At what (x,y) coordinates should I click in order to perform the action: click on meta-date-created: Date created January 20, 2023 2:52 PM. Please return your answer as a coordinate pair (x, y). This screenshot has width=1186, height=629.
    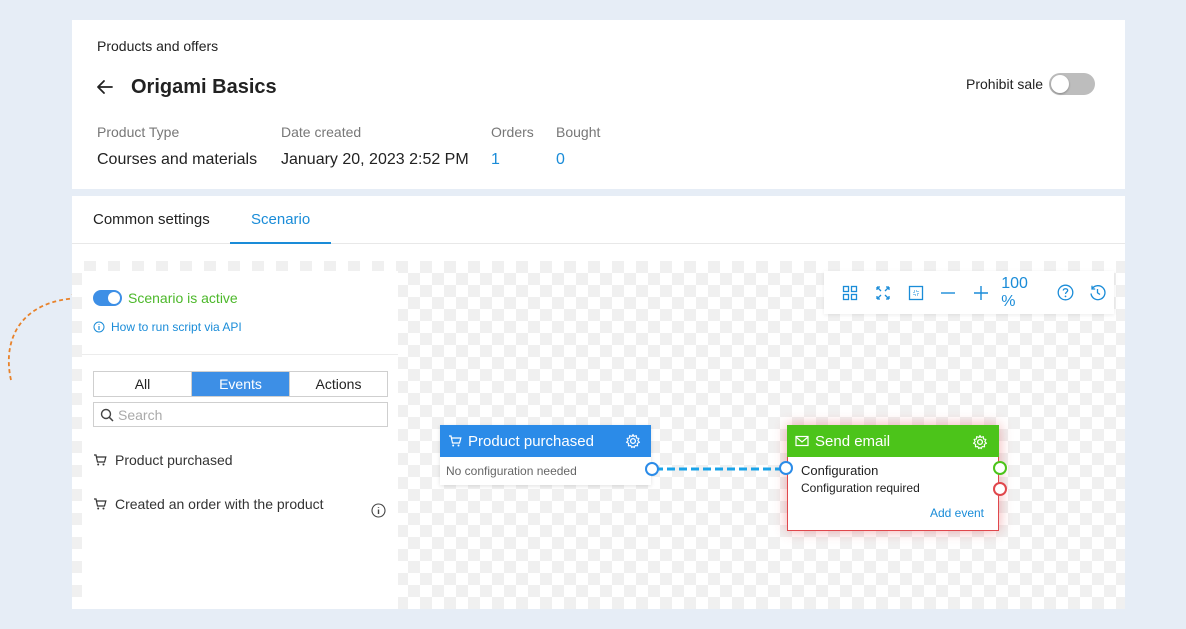
    Looking at the image, I should click on (375, 146).